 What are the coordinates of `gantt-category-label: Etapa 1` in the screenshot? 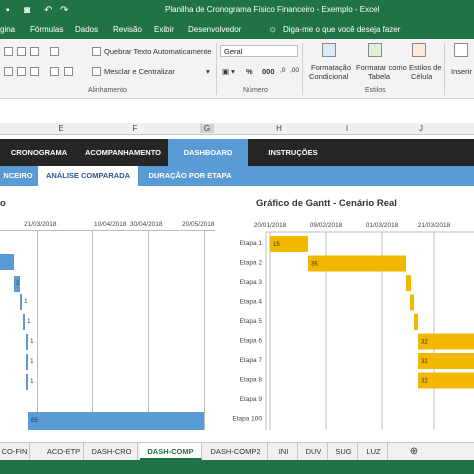 It's located at (251, 243).